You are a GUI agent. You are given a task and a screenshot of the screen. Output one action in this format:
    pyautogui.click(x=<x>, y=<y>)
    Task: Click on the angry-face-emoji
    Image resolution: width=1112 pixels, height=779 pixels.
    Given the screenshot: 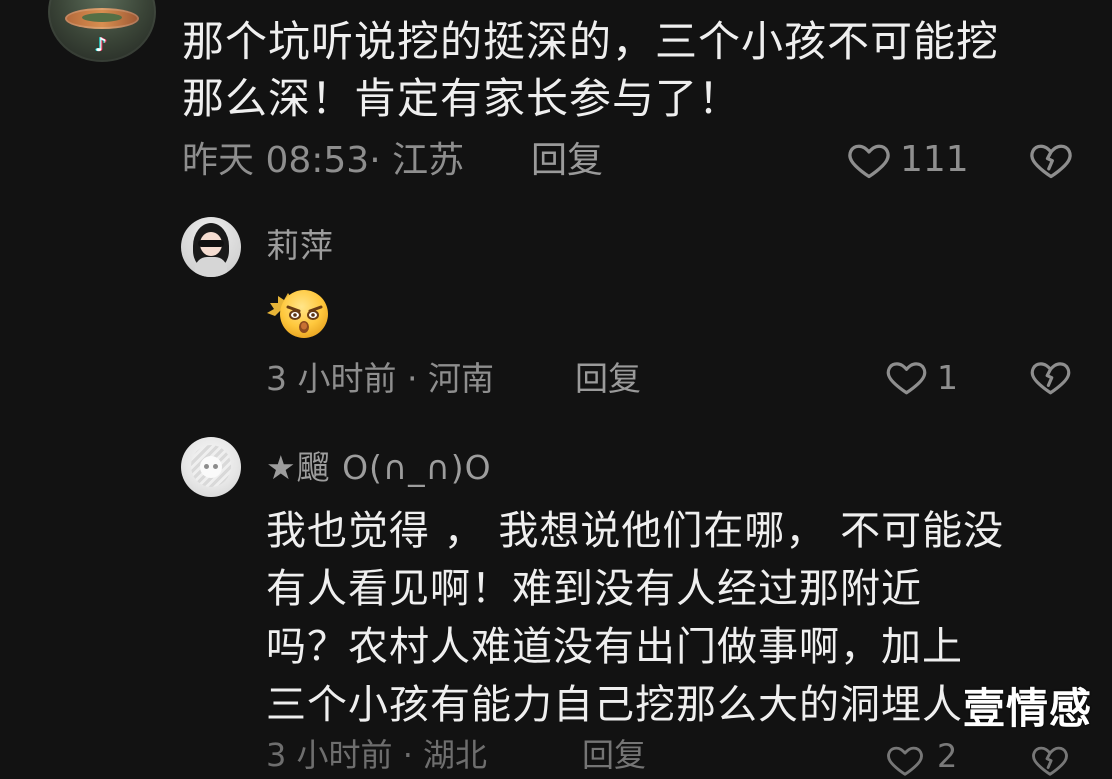 What is the action you would take?
    pyautogui.click(x=299, y=314)
    